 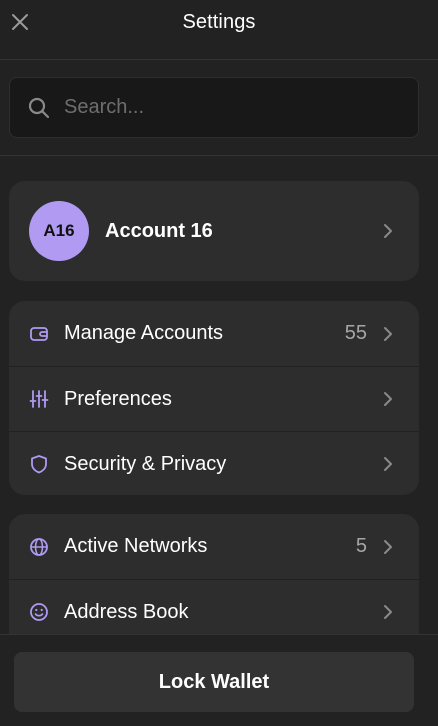 I want to click on globe-icon, so click(x=39, y=547).